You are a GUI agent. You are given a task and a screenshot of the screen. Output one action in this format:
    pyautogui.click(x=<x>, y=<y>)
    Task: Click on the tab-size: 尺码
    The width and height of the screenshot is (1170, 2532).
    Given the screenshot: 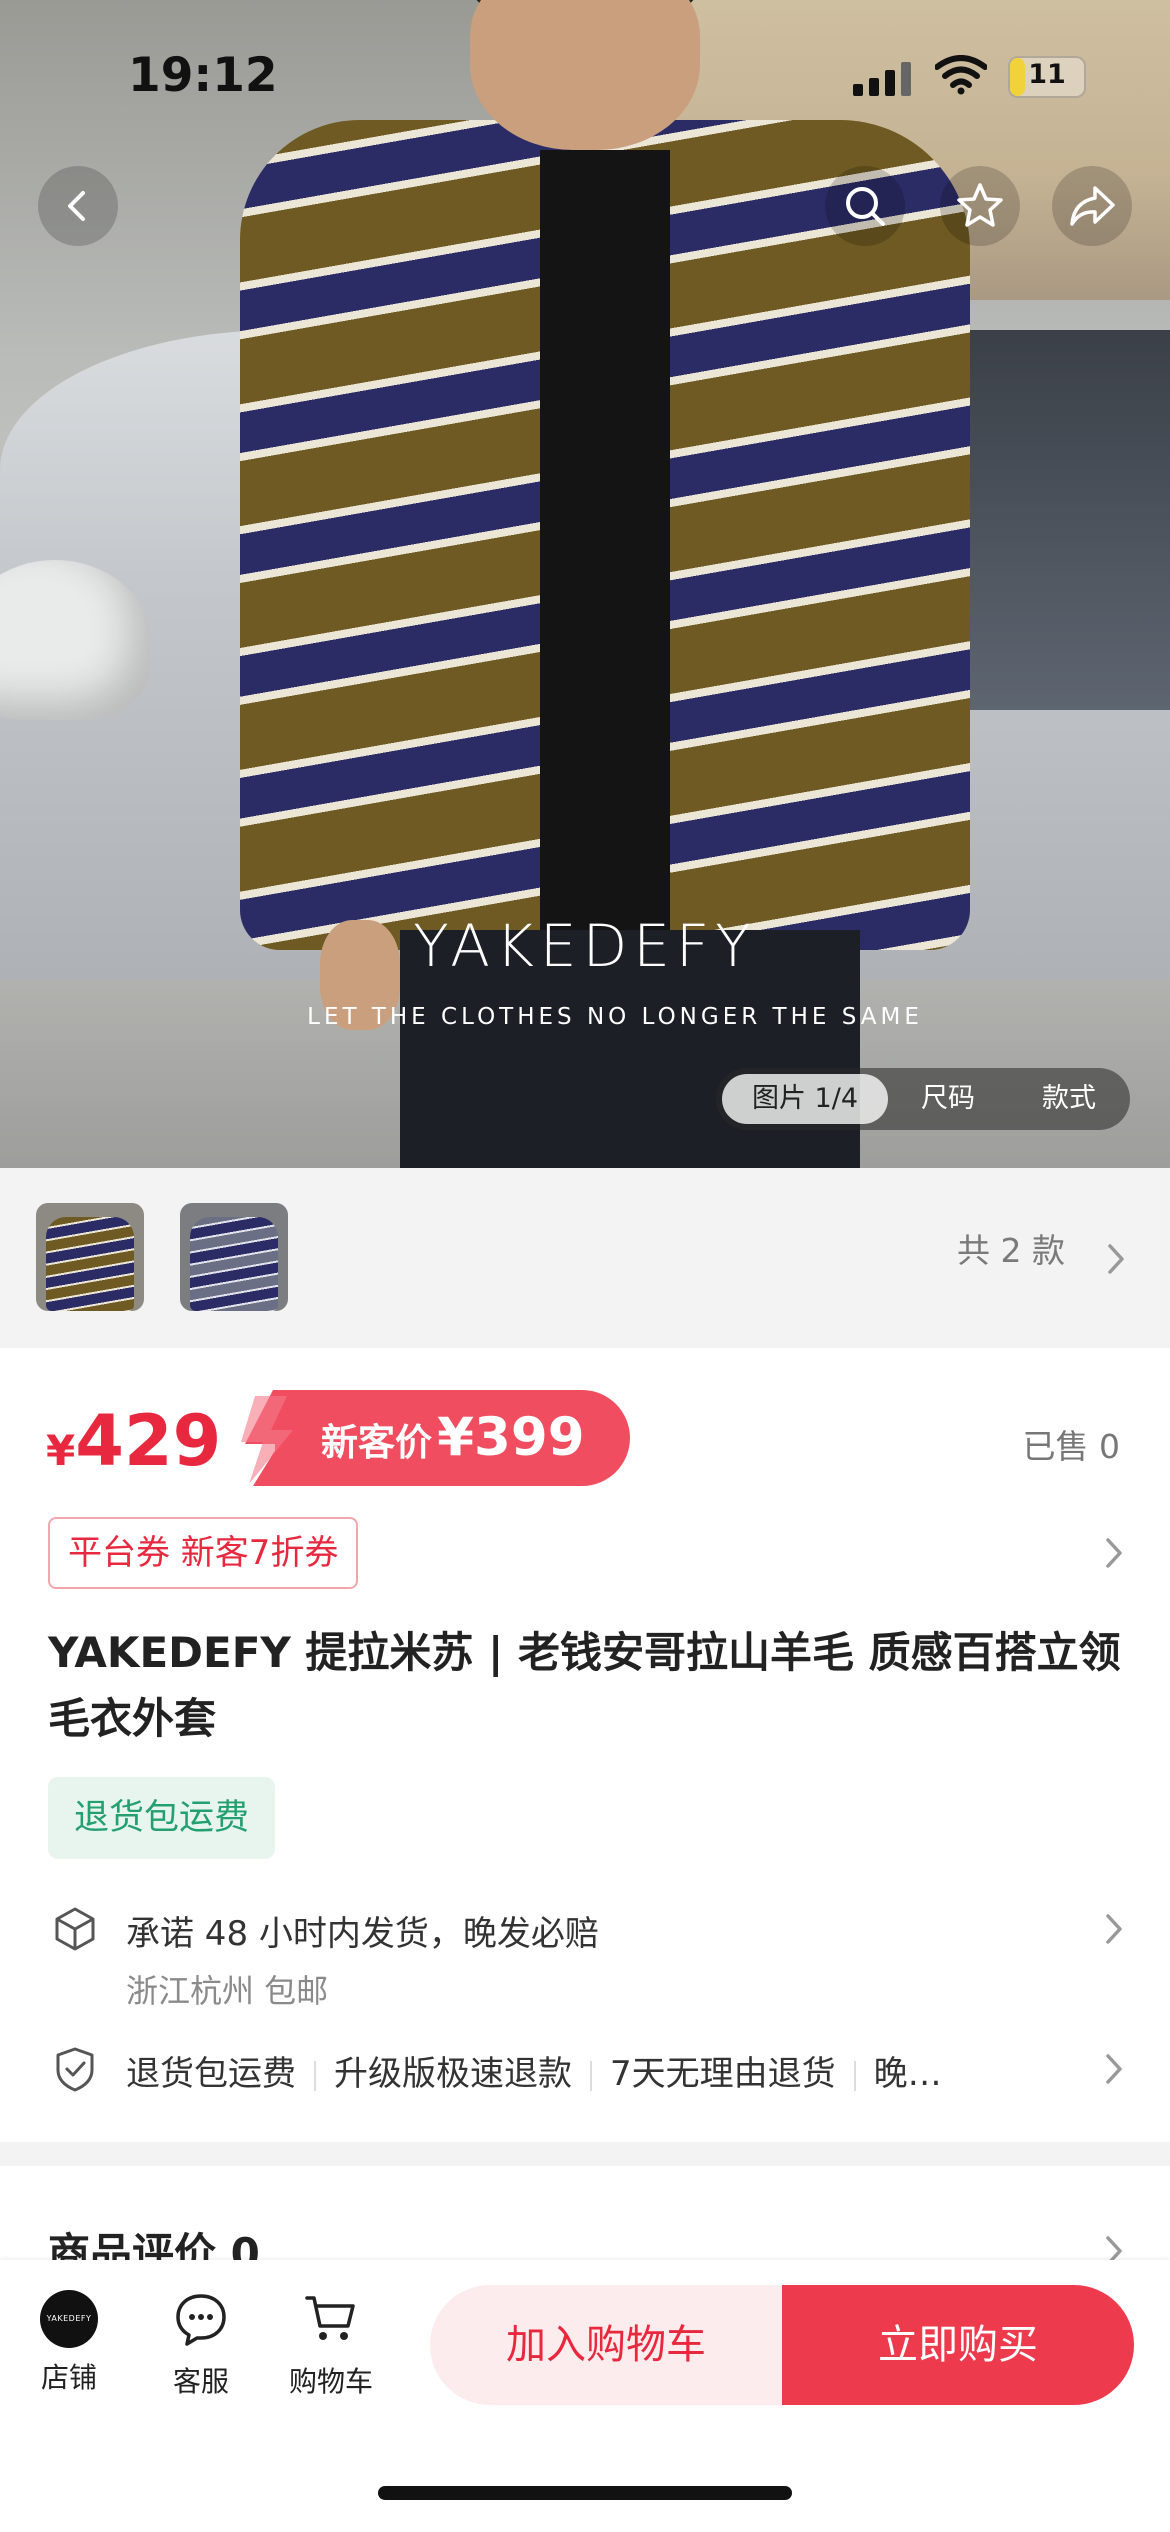 What is the action you would take?
    pyautogui.click(x=948, y=1099)
    